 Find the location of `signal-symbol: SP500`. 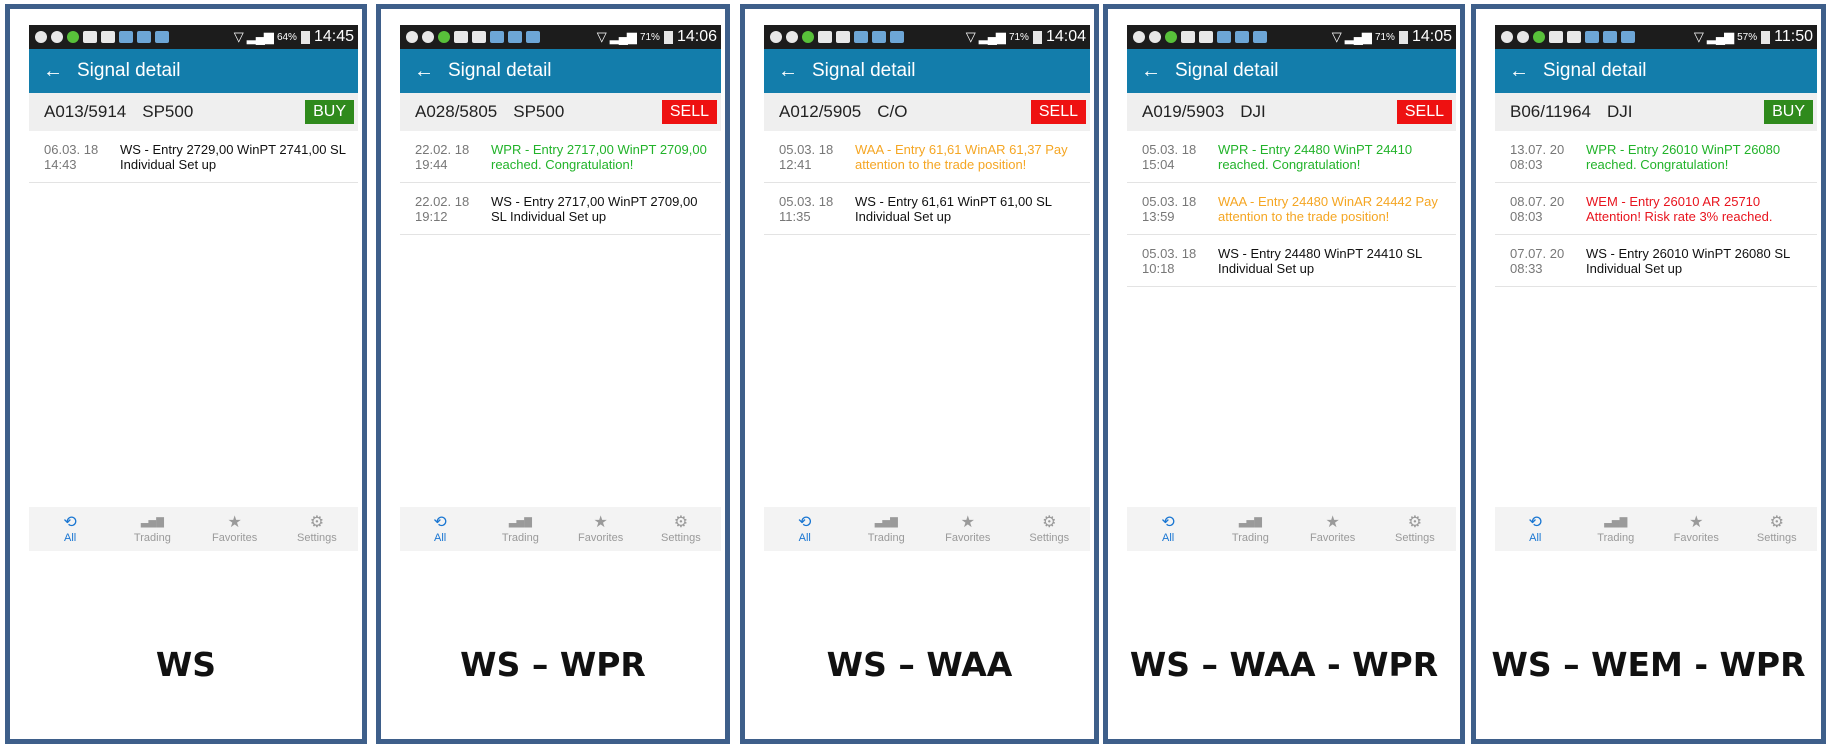

signal-symbol: SP500 is located at coordinates (168, 111).